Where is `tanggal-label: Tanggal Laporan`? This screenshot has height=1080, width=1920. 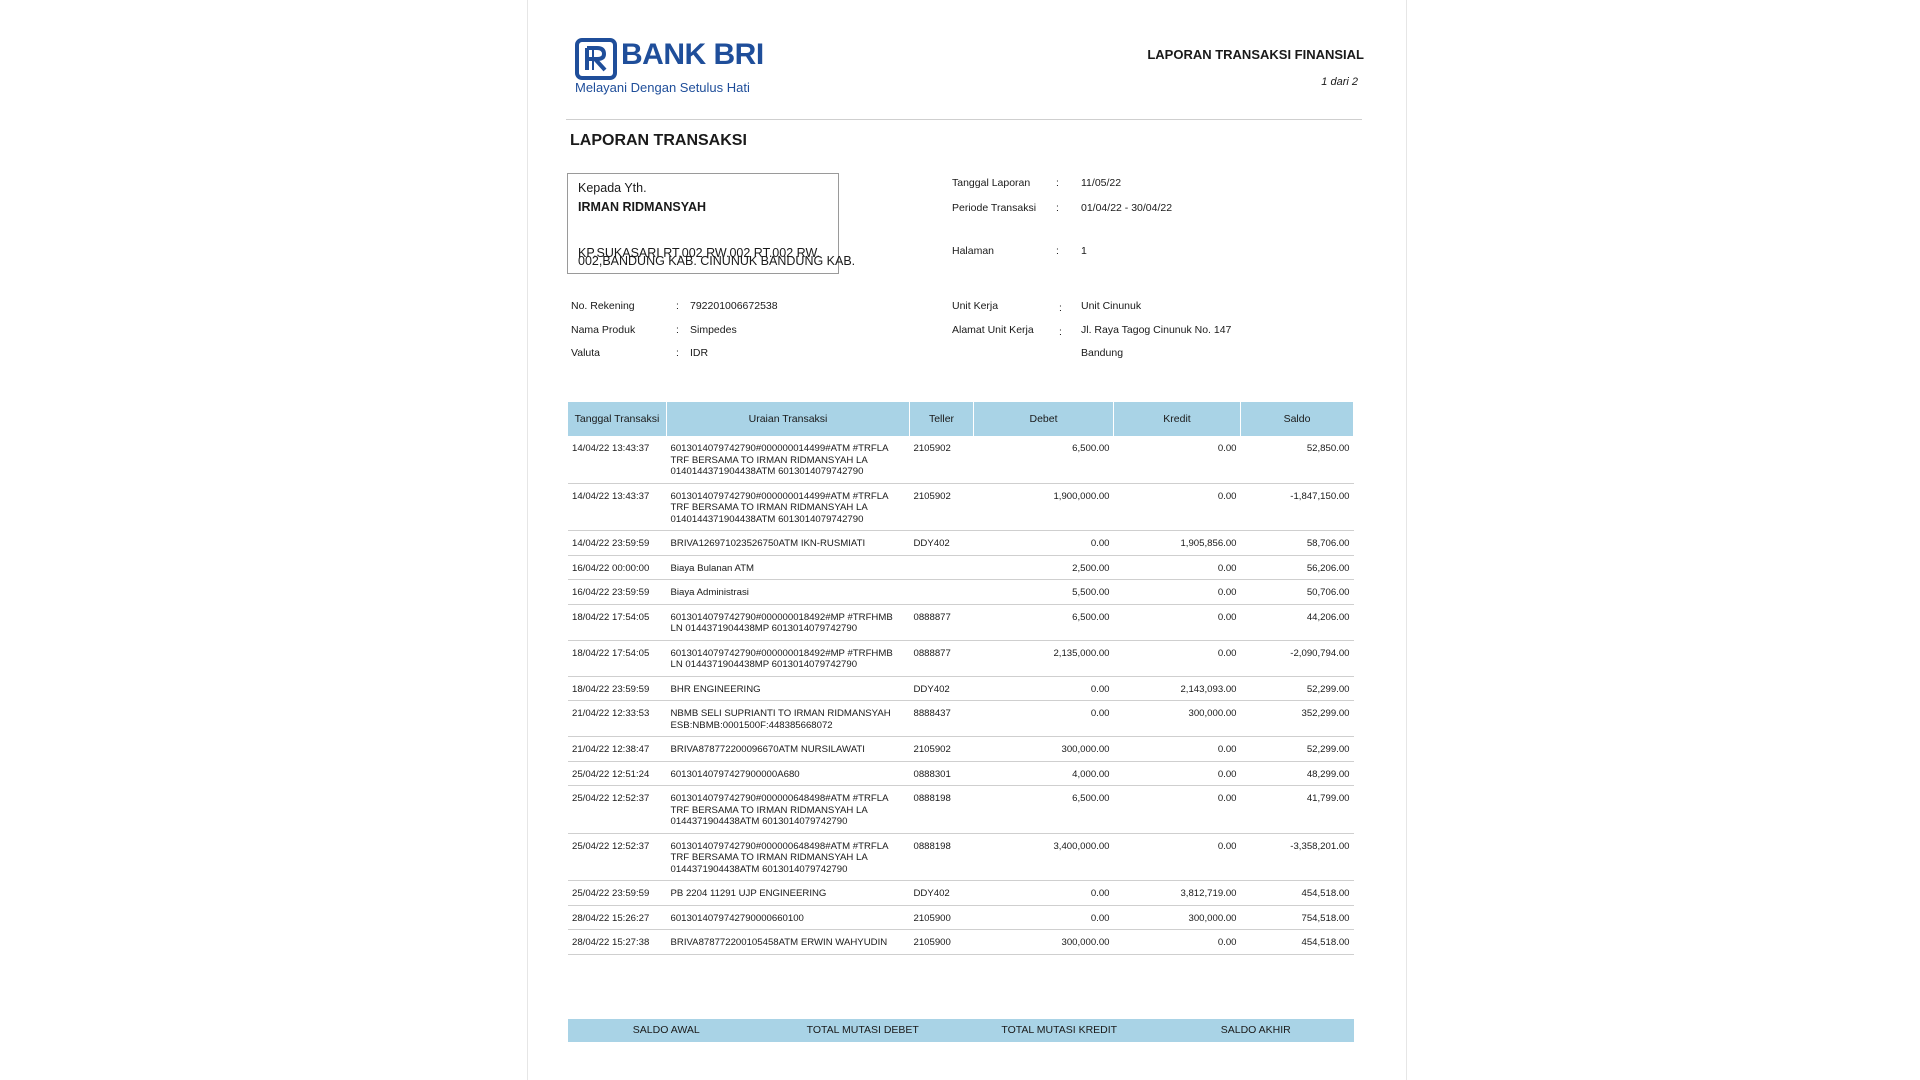
tanggal-label: Tanggal Laporan is located at coordinates (991, 183).